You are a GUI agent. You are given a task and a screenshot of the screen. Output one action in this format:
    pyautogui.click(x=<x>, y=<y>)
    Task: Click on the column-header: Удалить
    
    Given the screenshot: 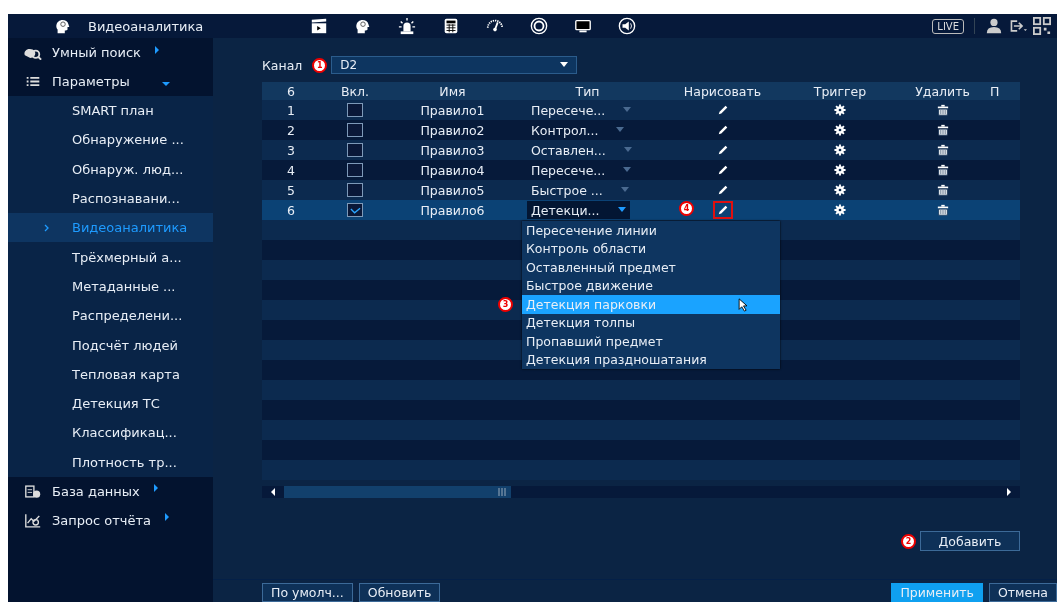 What is the action you would take?
    pyautogui.click(x=942, y=91)
    